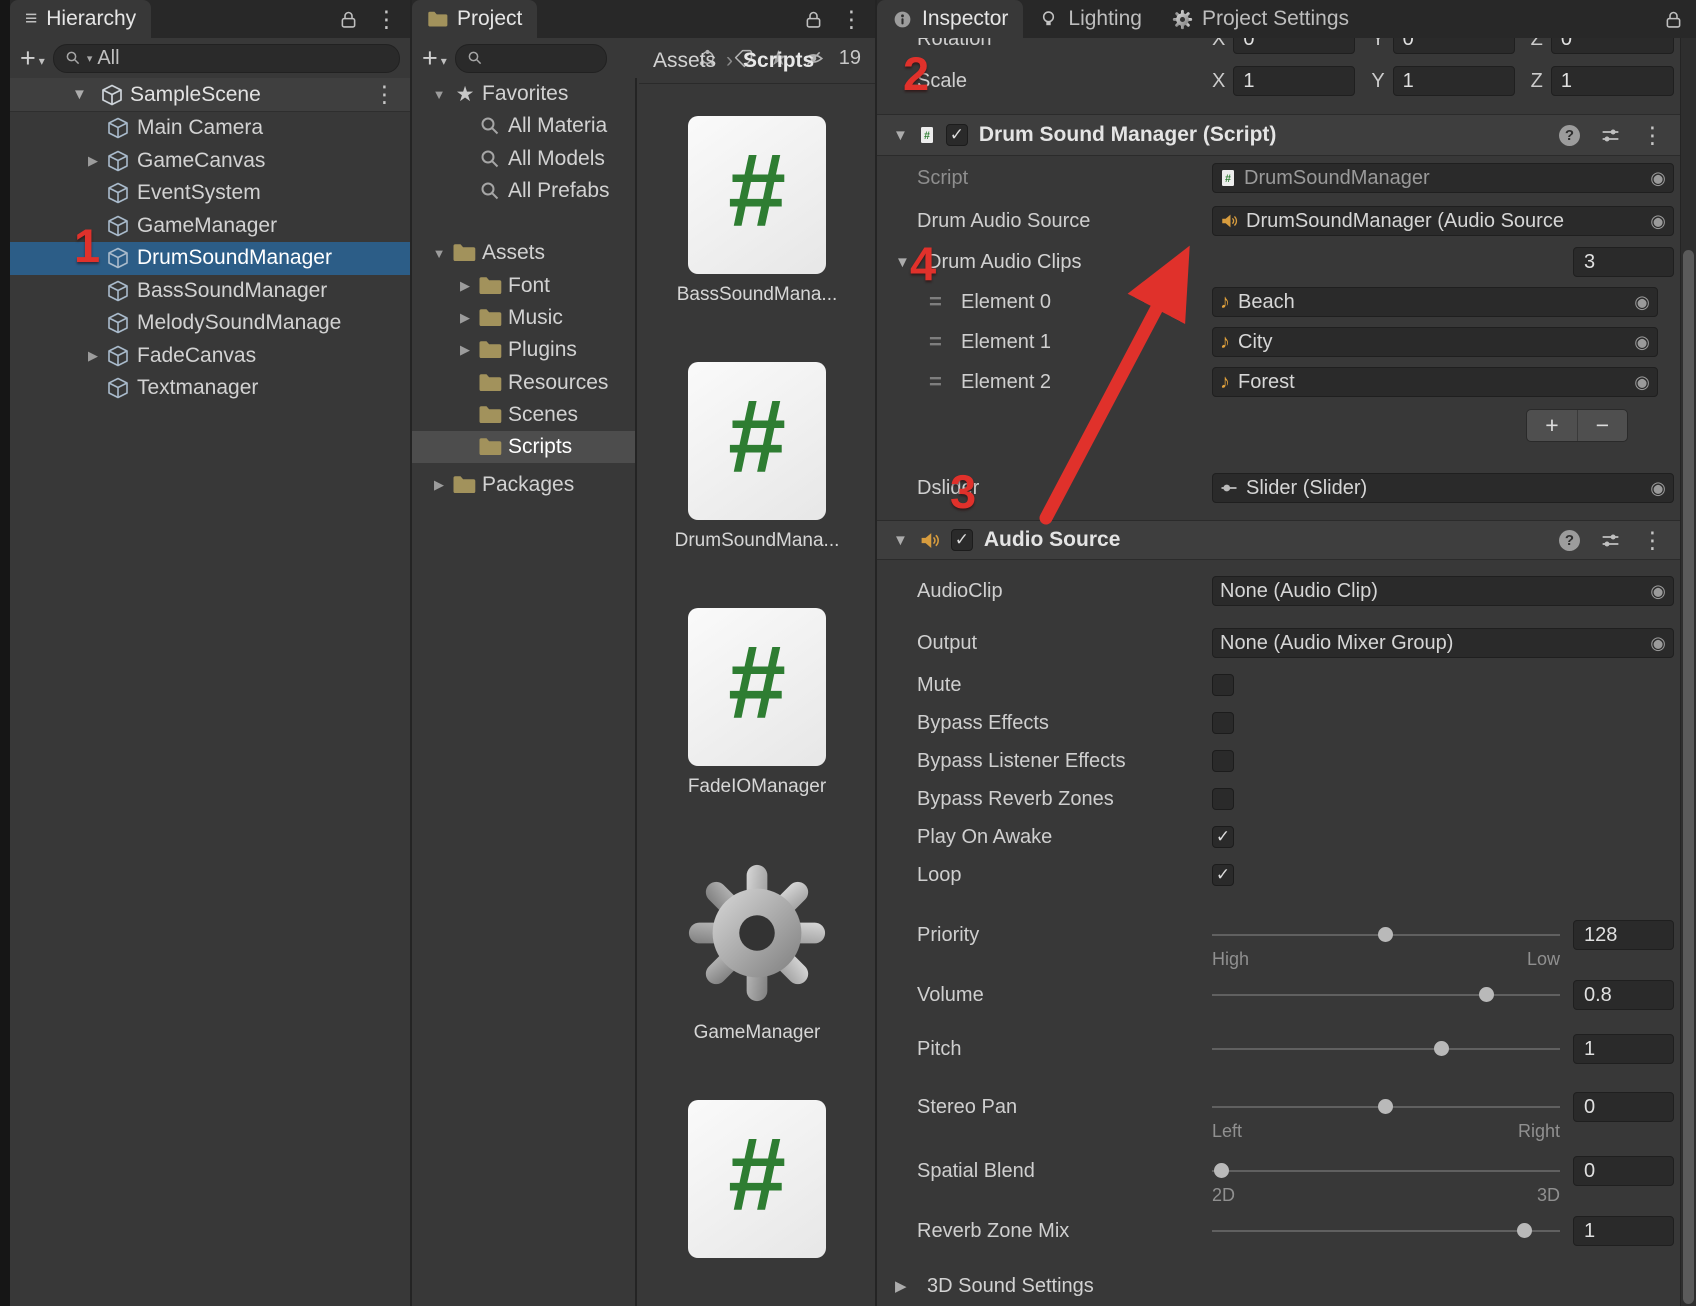 The width and height of the screenshot is (1696, 1306). I want to click on stereo-pan-slider: Left Right, so click(1386, 1116).